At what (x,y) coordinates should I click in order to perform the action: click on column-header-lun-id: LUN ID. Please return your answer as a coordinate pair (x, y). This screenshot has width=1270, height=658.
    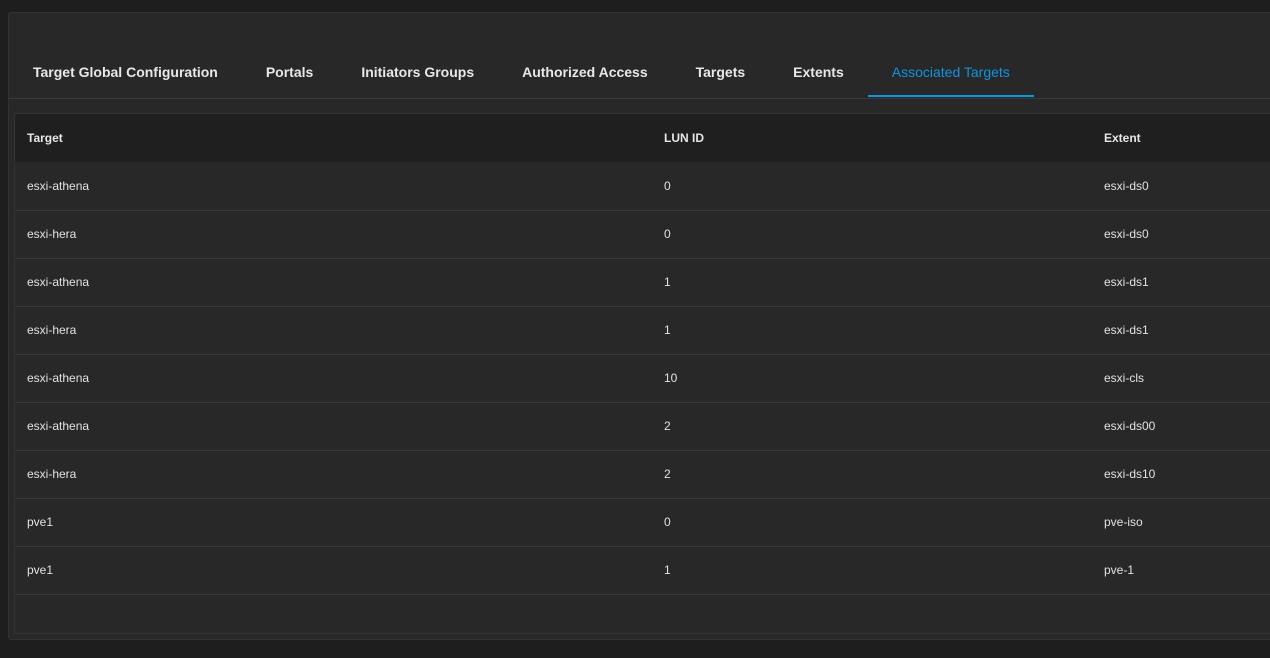
    Looking at the image, I should click on (872, 138).